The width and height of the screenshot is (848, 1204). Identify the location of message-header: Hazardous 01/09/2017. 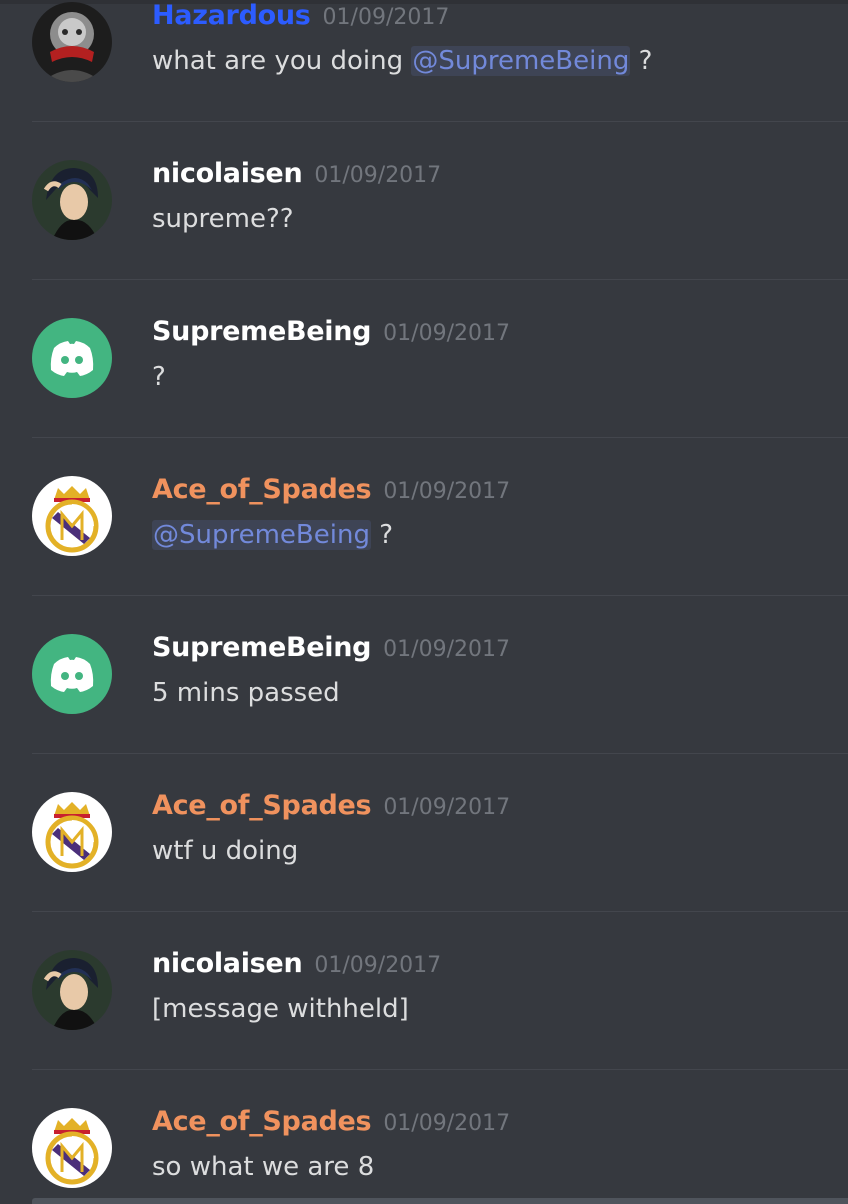
(300, 15).